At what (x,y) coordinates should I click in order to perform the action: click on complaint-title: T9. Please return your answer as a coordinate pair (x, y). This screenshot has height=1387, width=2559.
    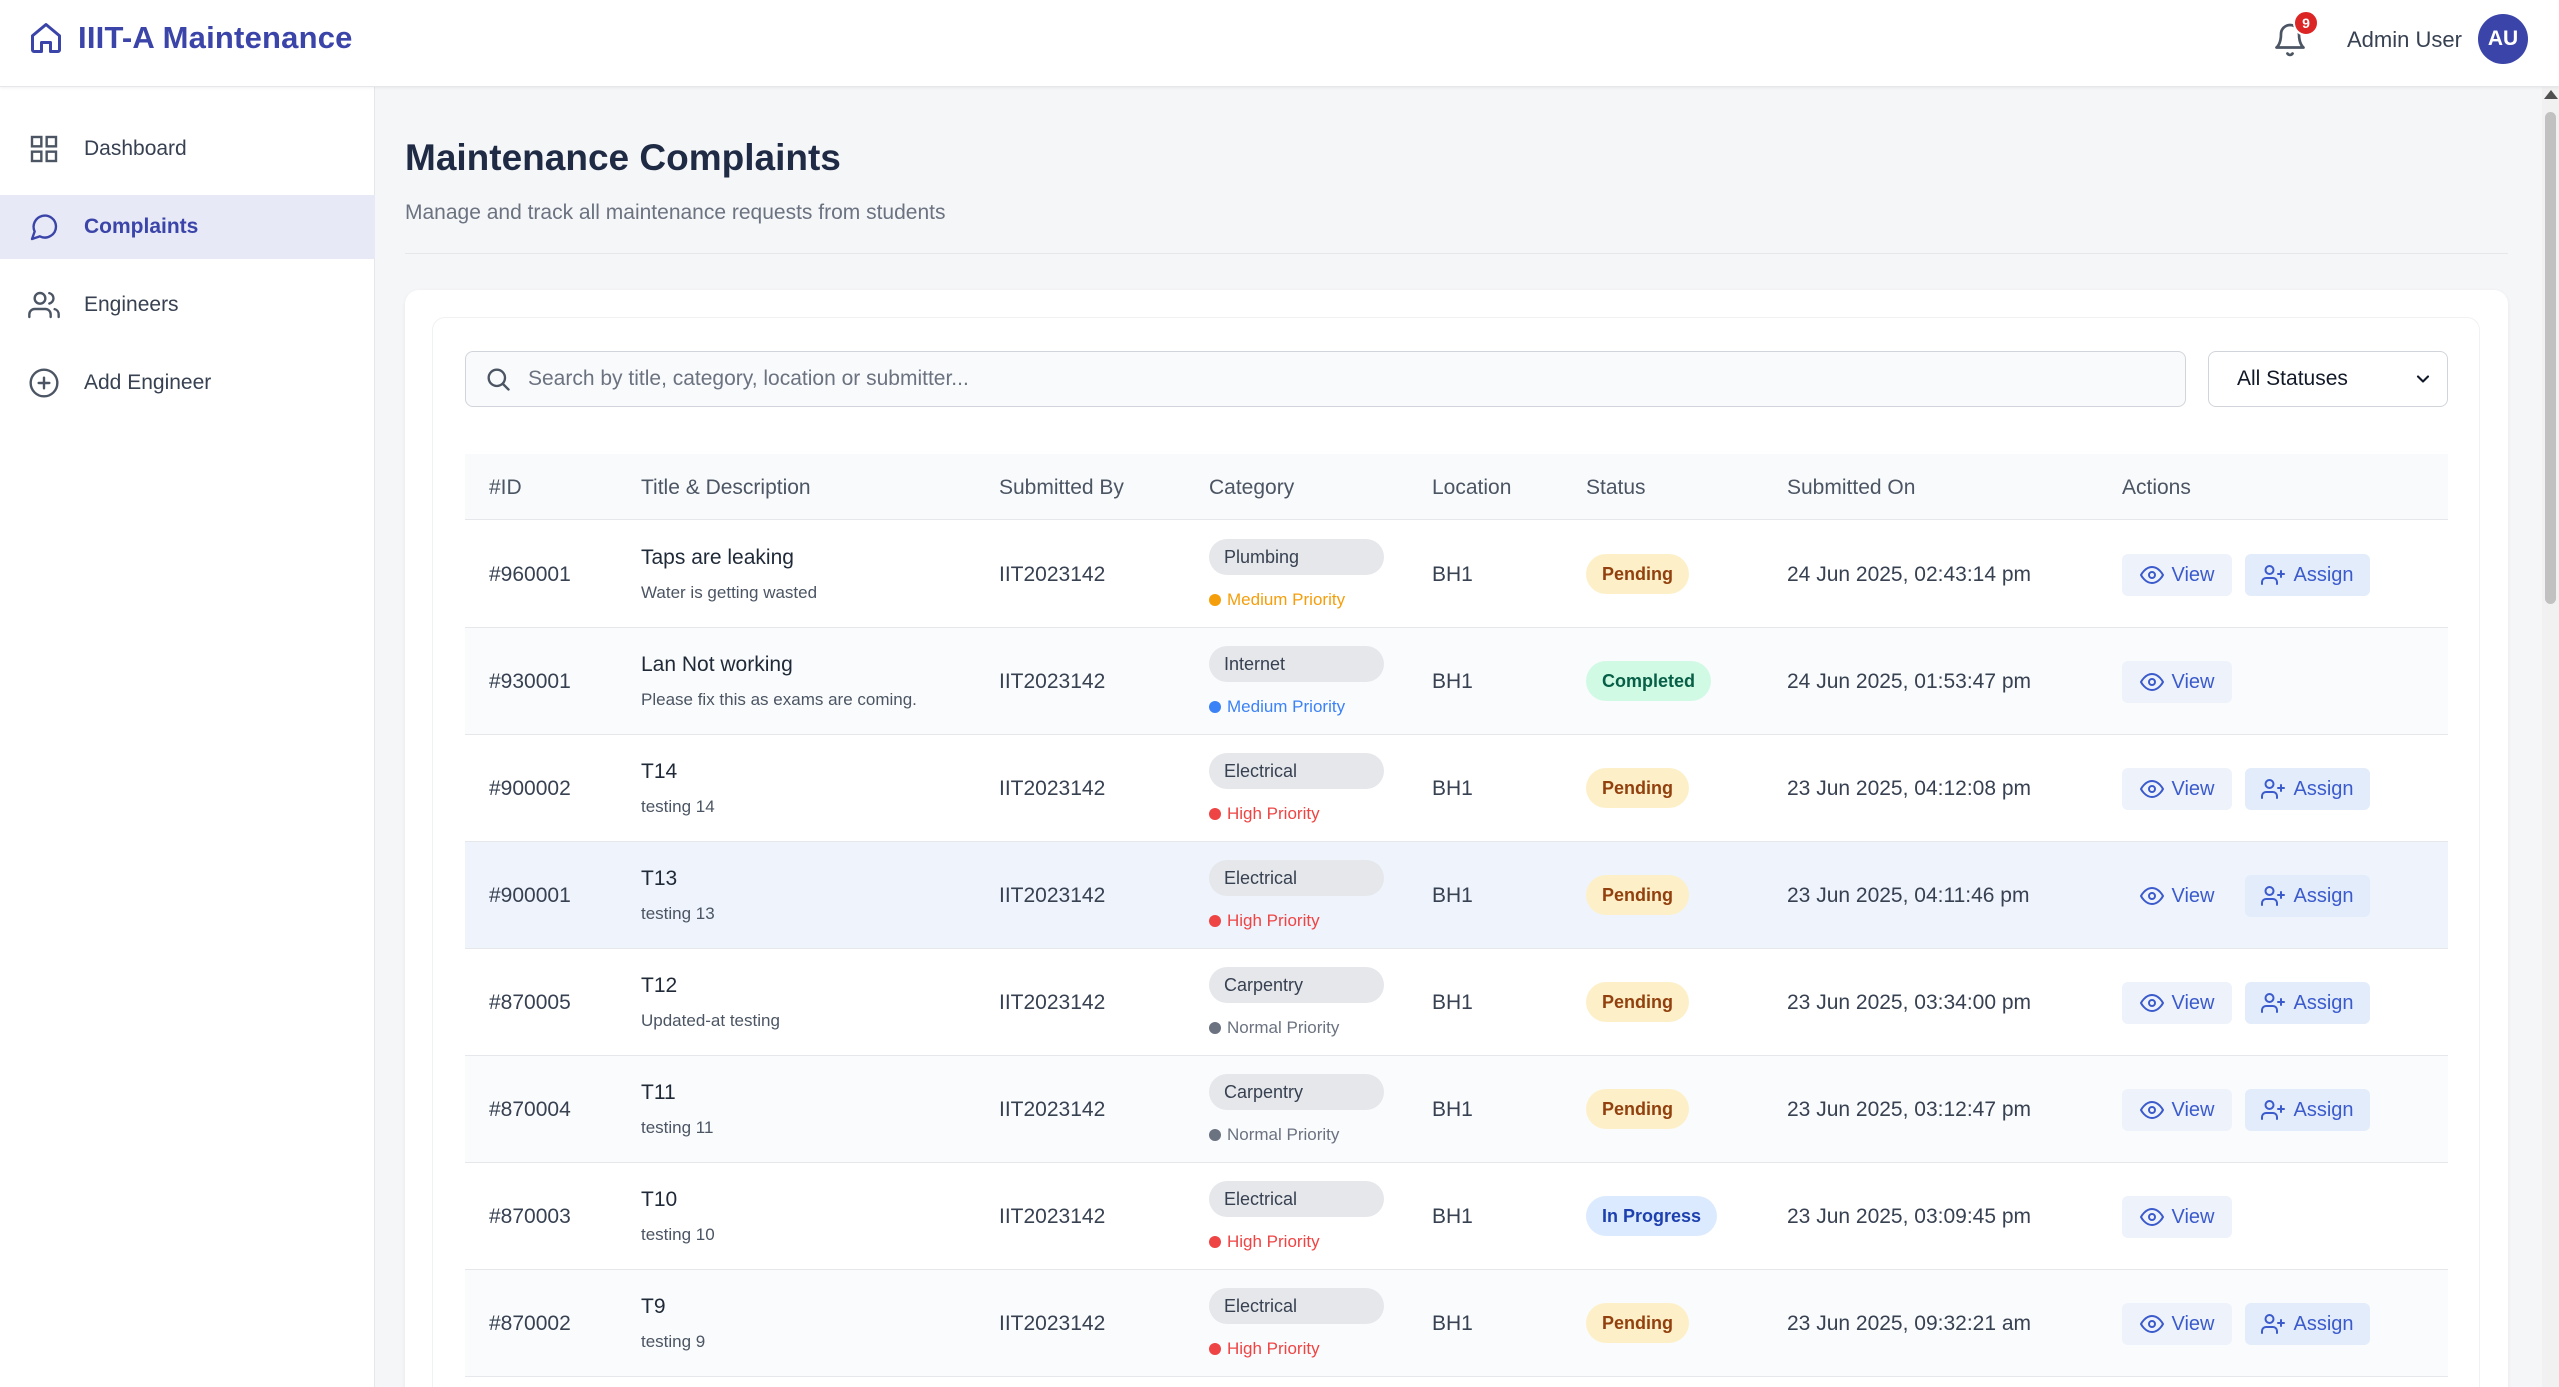
    Looking at the image, I should click on (653, 1306).